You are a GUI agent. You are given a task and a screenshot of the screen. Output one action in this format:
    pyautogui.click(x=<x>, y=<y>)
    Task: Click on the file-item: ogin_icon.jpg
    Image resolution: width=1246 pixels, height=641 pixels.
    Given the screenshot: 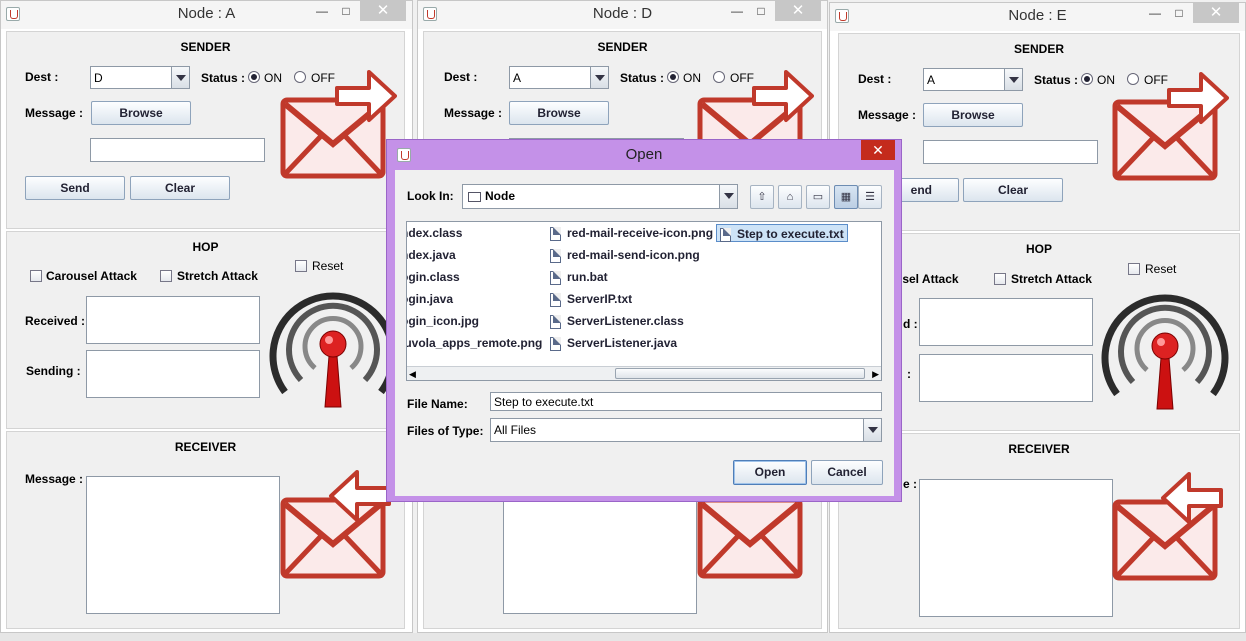 What is the action you would take?
    pyautogui.click(x=443, y=321)
    